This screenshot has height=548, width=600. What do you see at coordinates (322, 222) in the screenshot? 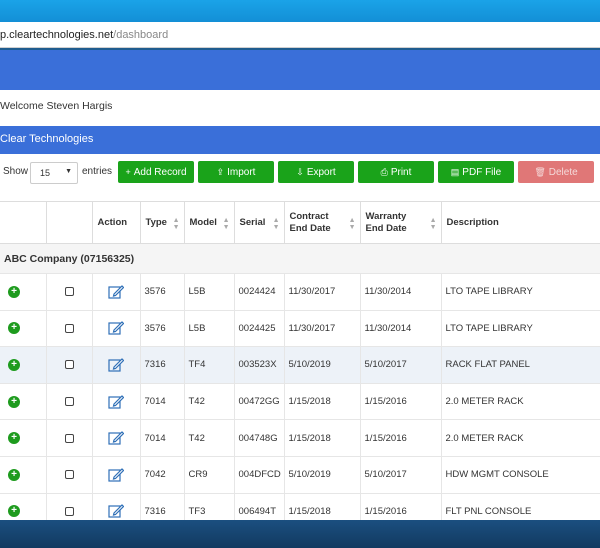
I see `header-contract-end-date: Contract End Date ▲ ▼` at bounding box center [322, 222].